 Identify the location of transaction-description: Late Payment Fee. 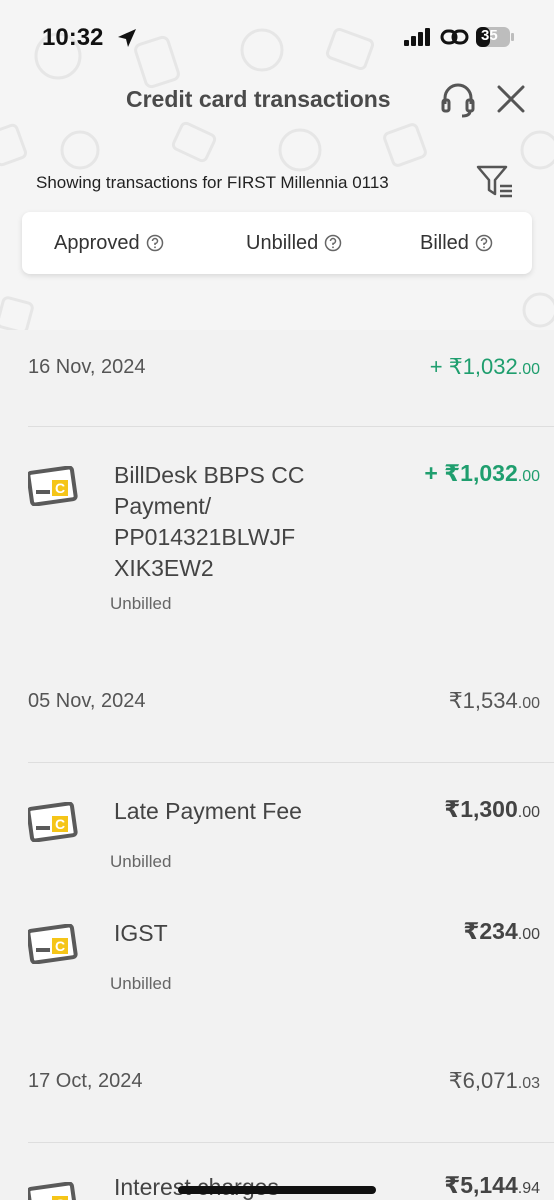
(208, 811).